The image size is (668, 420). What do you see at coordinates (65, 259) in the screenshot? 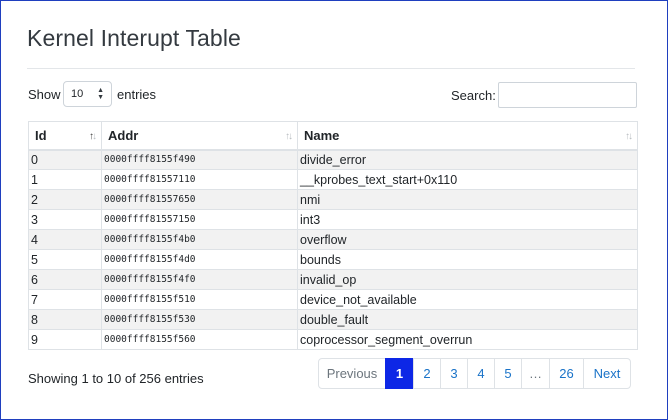
I see `cell-id: 5` at bounding box center [65, 259].